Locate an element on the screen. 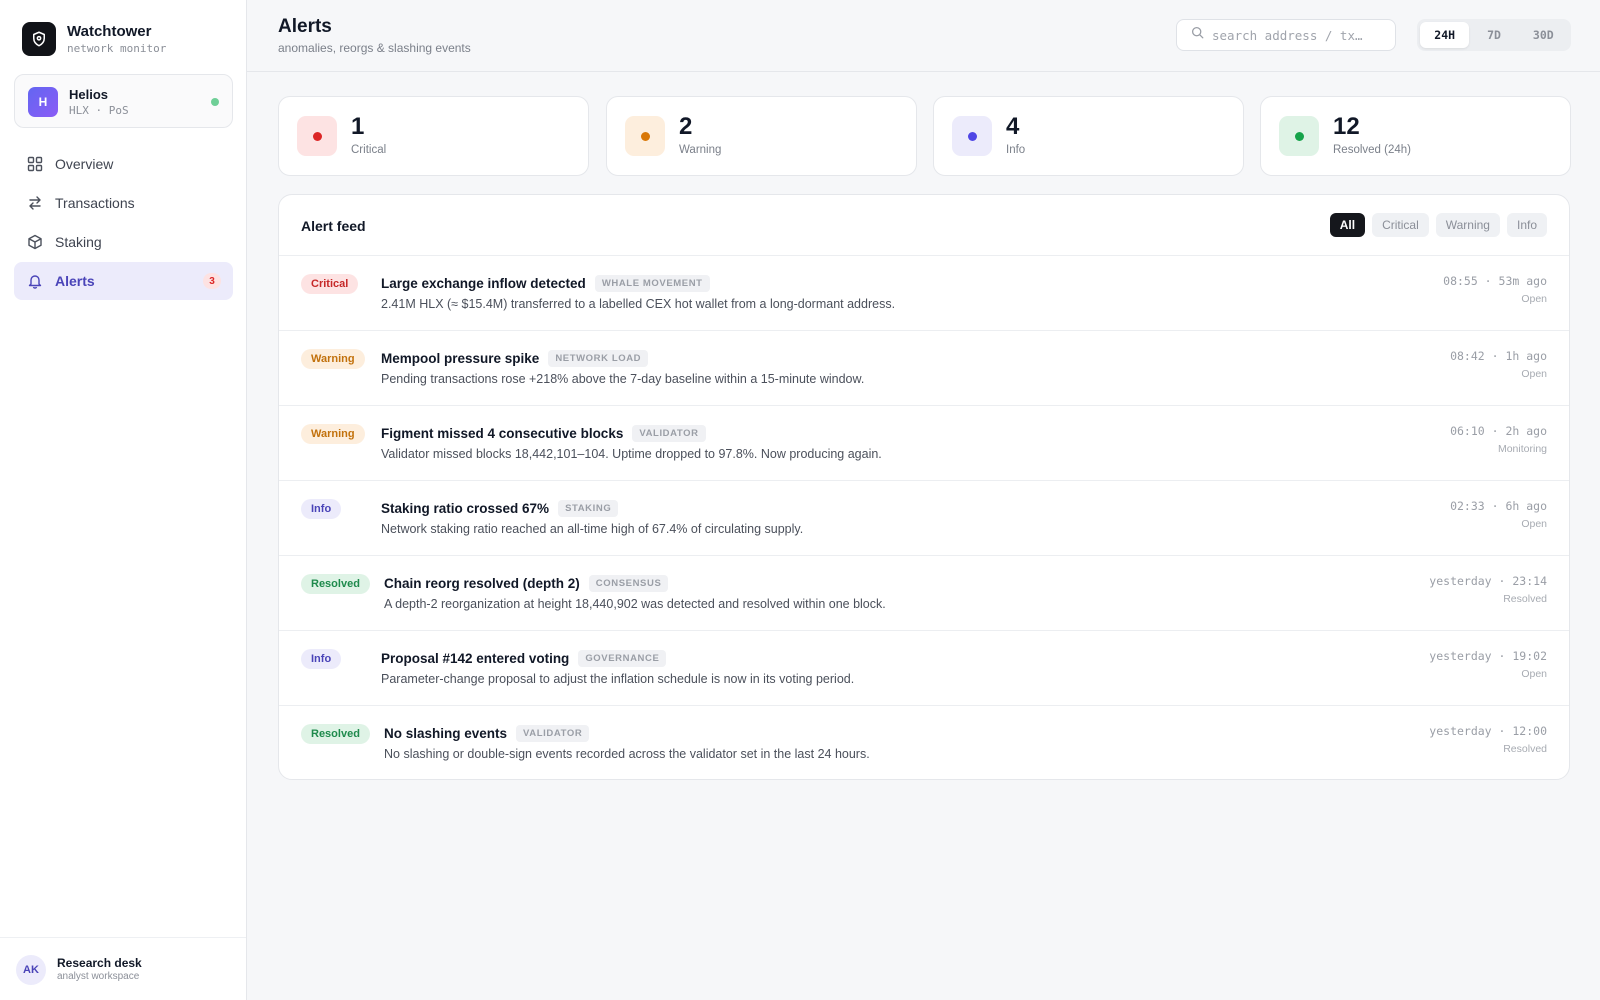 This screenshot has height=1000, width=1600. alert-title: Staking ratio crossed 67% is located at coordinates (465, 508).